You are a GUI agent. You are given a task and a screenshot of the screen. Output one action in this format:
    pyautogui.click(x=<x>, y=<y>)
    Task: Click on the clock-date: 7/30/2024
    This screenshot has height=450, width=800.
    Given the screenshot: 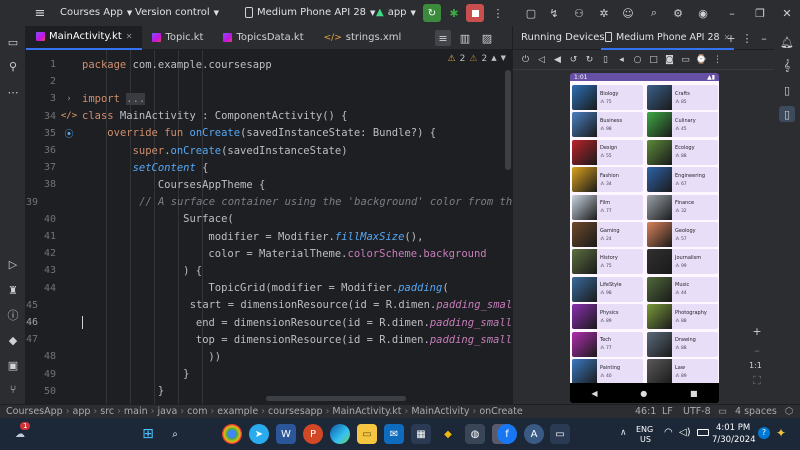 What is the action you would take?
    pyautogui.click(x=734, y=440)
    